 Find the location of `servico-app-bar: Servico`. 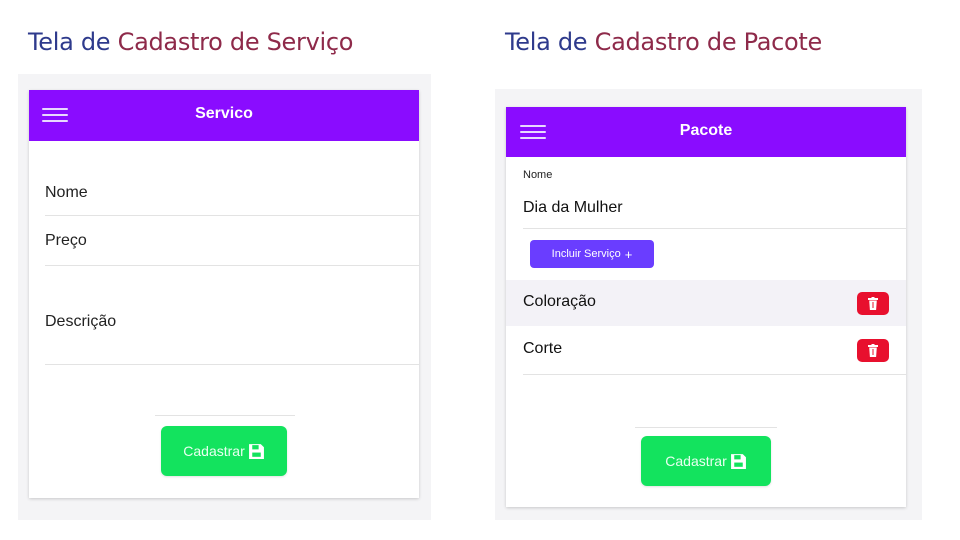

servico-app-bar: Servico is located at coordinates (224, 115).